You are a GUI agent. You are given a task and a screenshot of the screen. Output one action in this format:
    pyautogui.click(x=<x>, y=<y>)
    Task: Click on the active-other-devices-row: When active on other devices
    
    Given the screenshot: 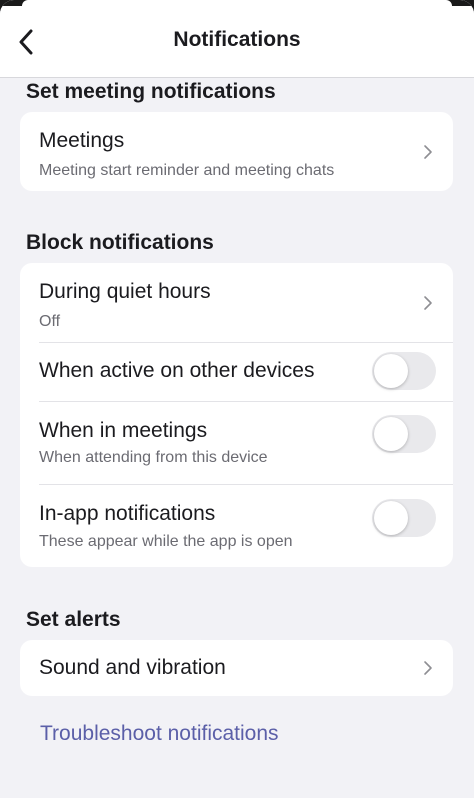 What is the action you would take?
    pyautogui.click(x=236, y=372)
    